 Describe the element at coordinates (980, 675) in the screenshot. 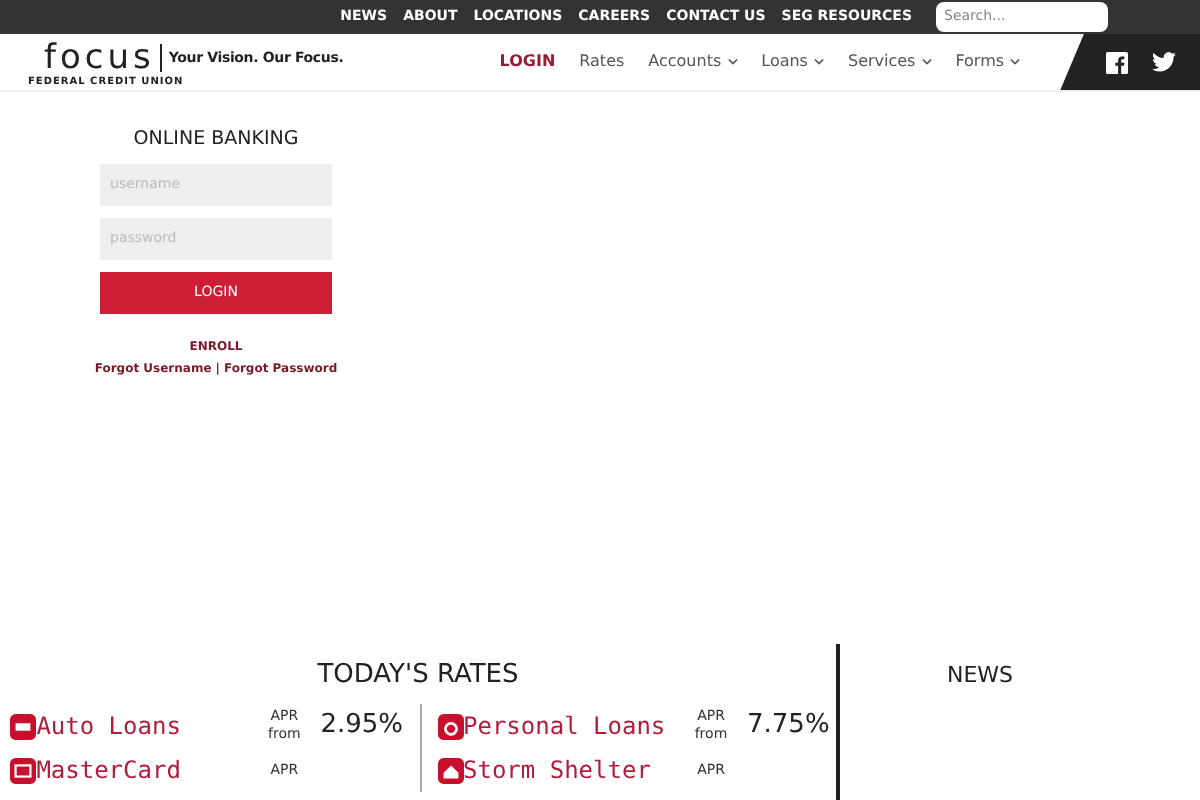

I see `news-title: NEWS` at that location.